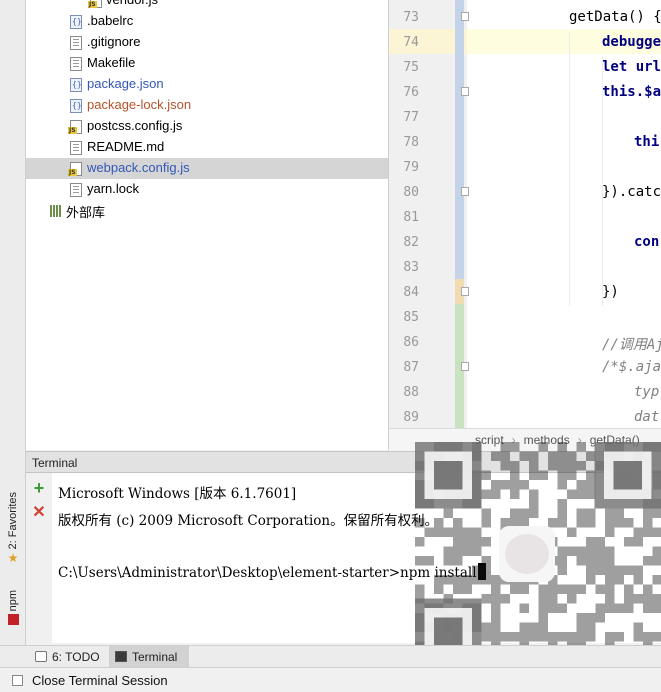  What do you see at coordinates (411, 167) in the screenshot?
I see `line-number: 79` at bounding box center [411, 167].